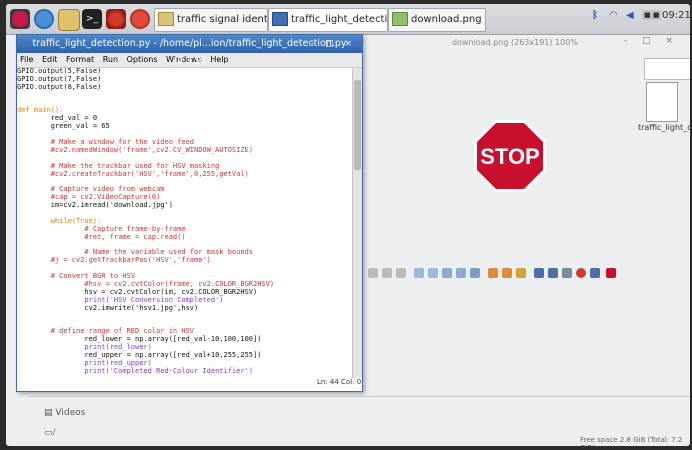 The image size is (692, 450). Describe the element at coordinates (567, 273) in the screenshot. I see `delete-icon` at that location.